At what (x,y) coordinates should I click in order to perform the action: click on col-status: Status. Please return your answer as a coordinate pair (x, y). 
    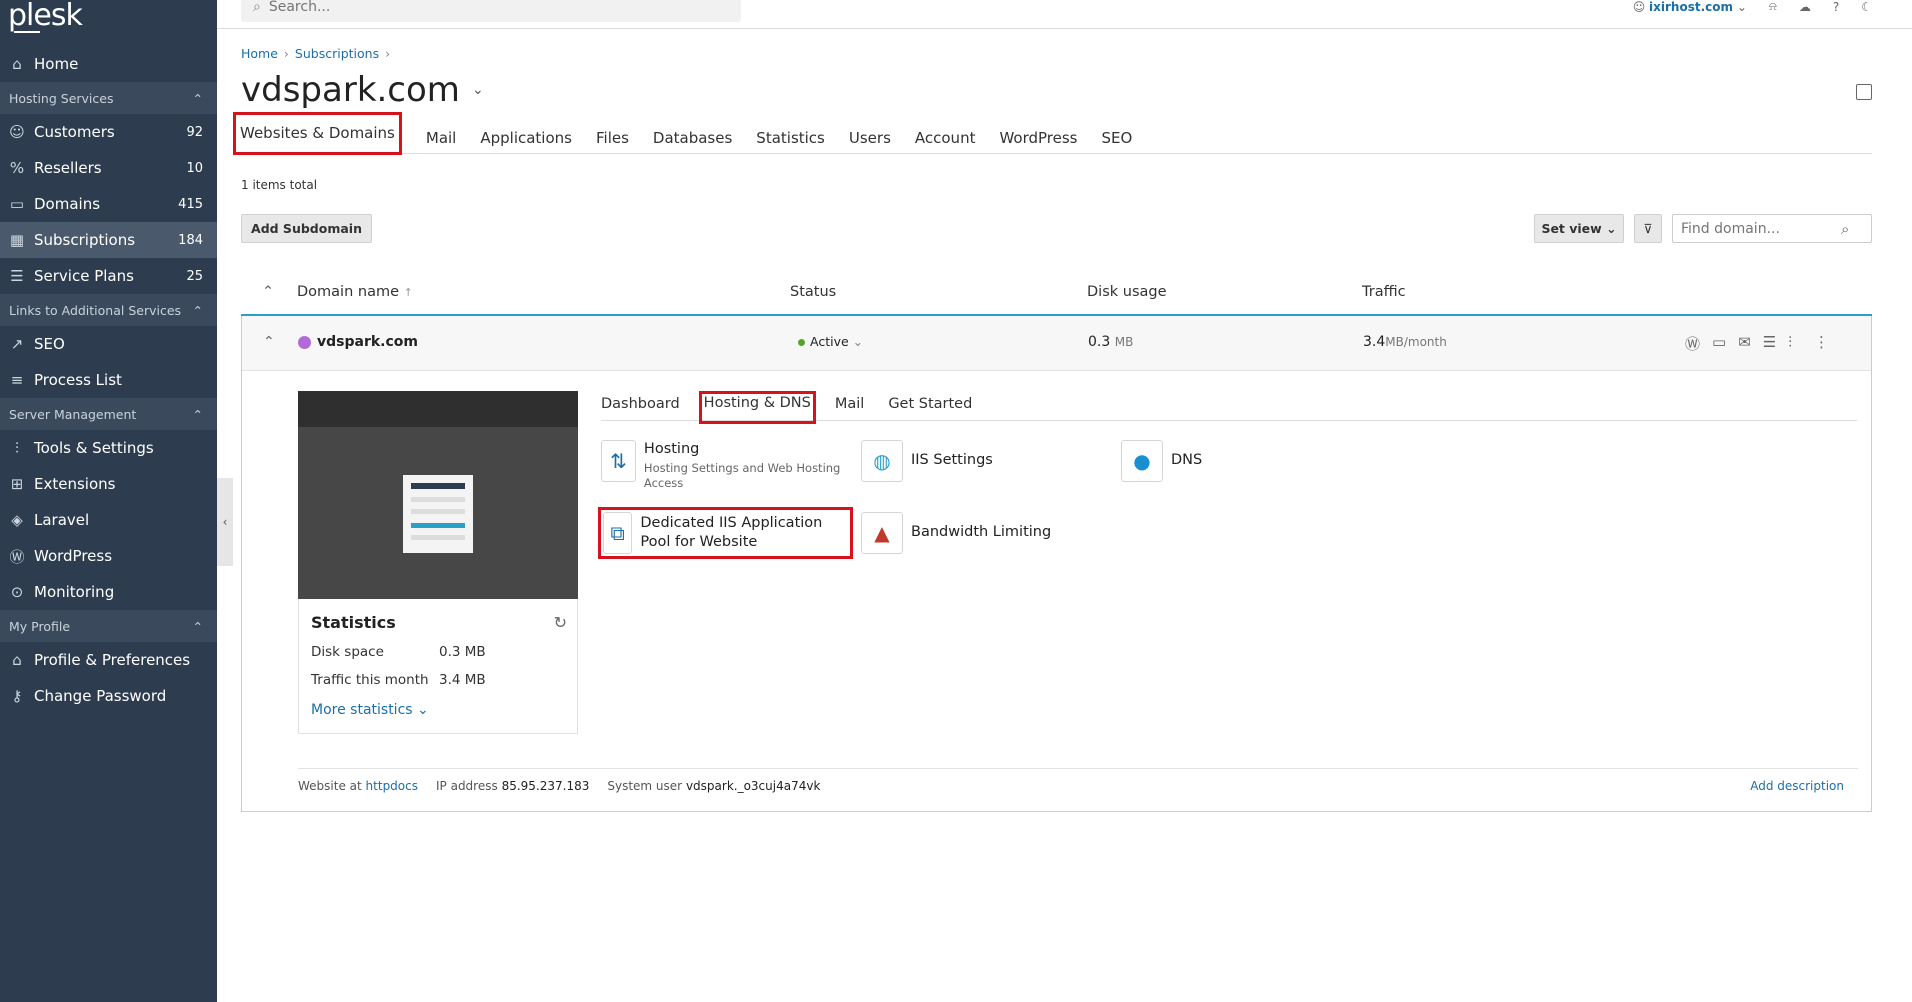
    Looking at the image, I should click on (813, 292).